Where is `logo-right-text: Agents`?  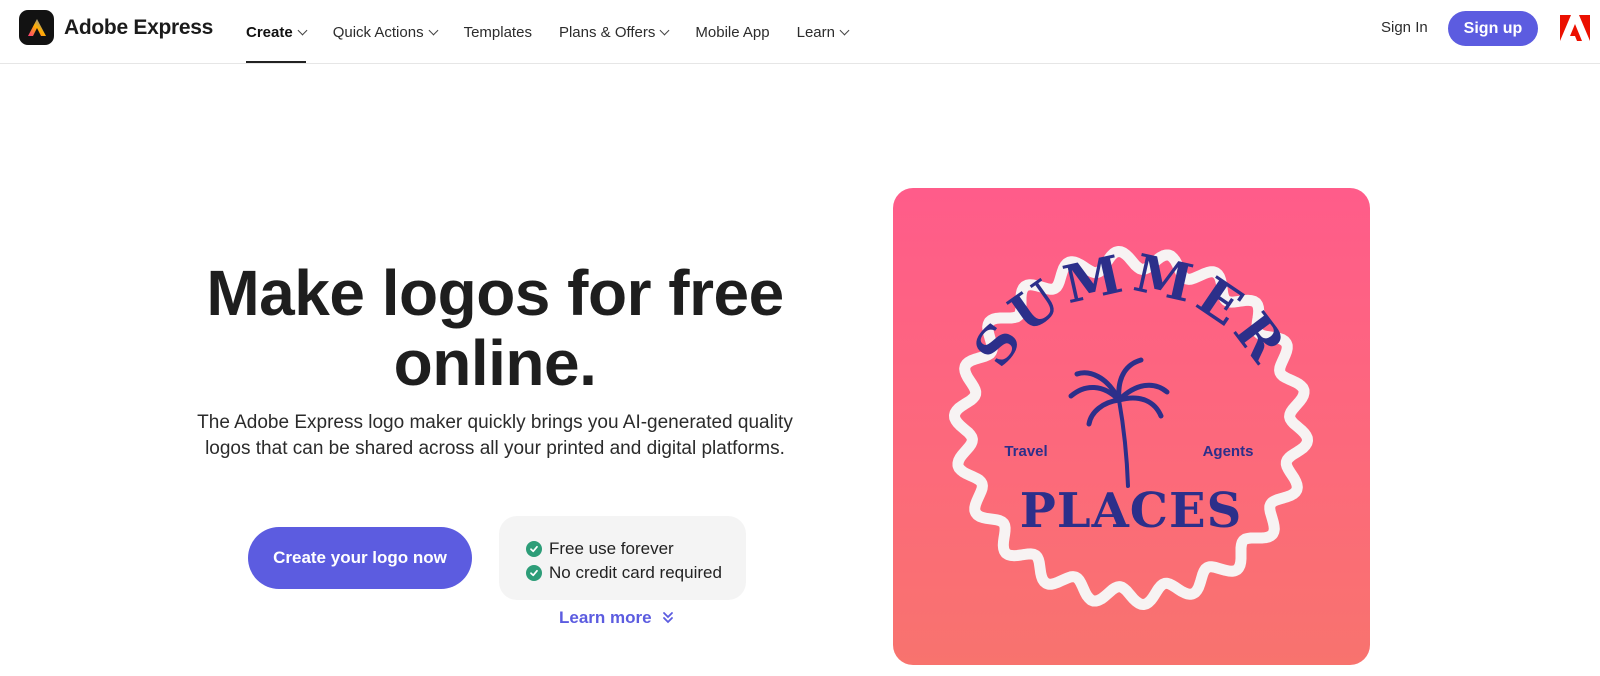 logo-right-text: Agents is located at coordinates (1228, 451).